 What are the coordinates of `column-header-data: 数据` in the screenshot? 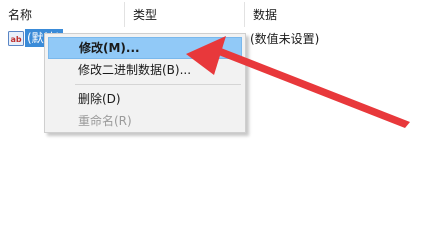 It's located at (334, 13).